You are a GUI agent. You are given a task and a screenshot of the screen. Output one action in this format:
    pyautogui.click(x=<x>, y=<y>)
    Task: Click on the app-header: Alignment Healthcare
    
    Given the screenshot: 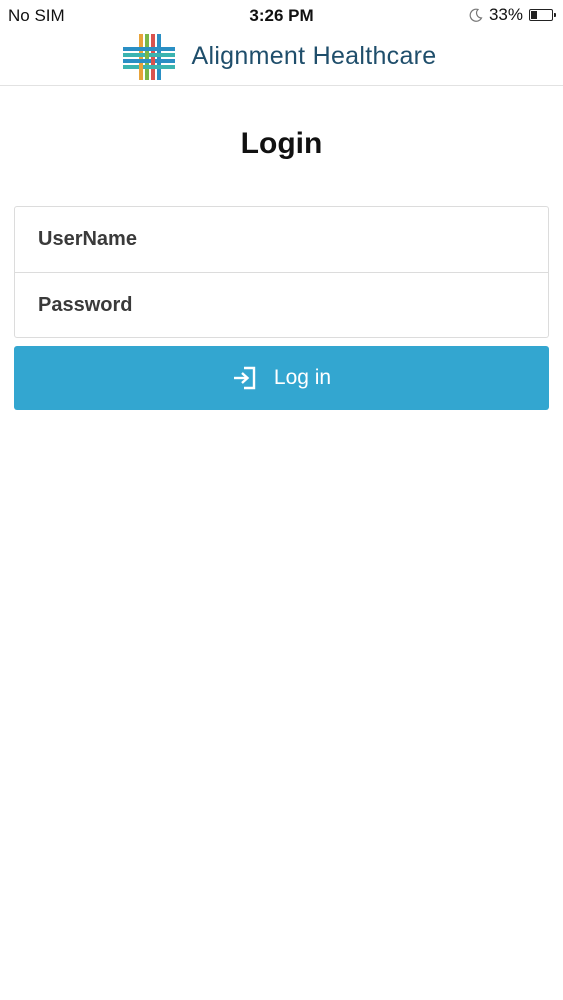 What is the action you would take?
    pyautogui.click(x=281, y=57)
    